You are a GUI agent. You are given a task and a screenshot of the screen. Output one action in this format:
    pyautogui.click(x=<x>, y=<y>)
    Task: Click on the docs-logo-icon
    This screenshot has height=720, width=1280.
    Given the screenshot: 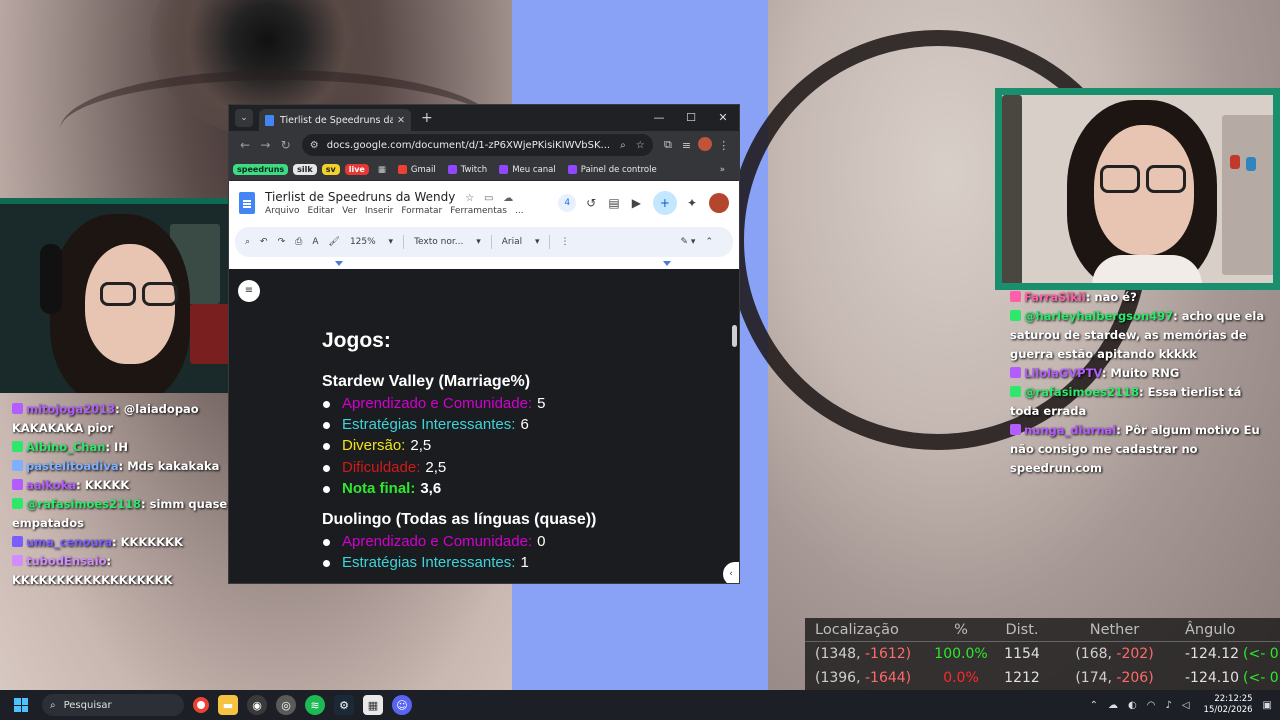 What is the action you would take?
    pyautogui.click(x=247, y=203)
    